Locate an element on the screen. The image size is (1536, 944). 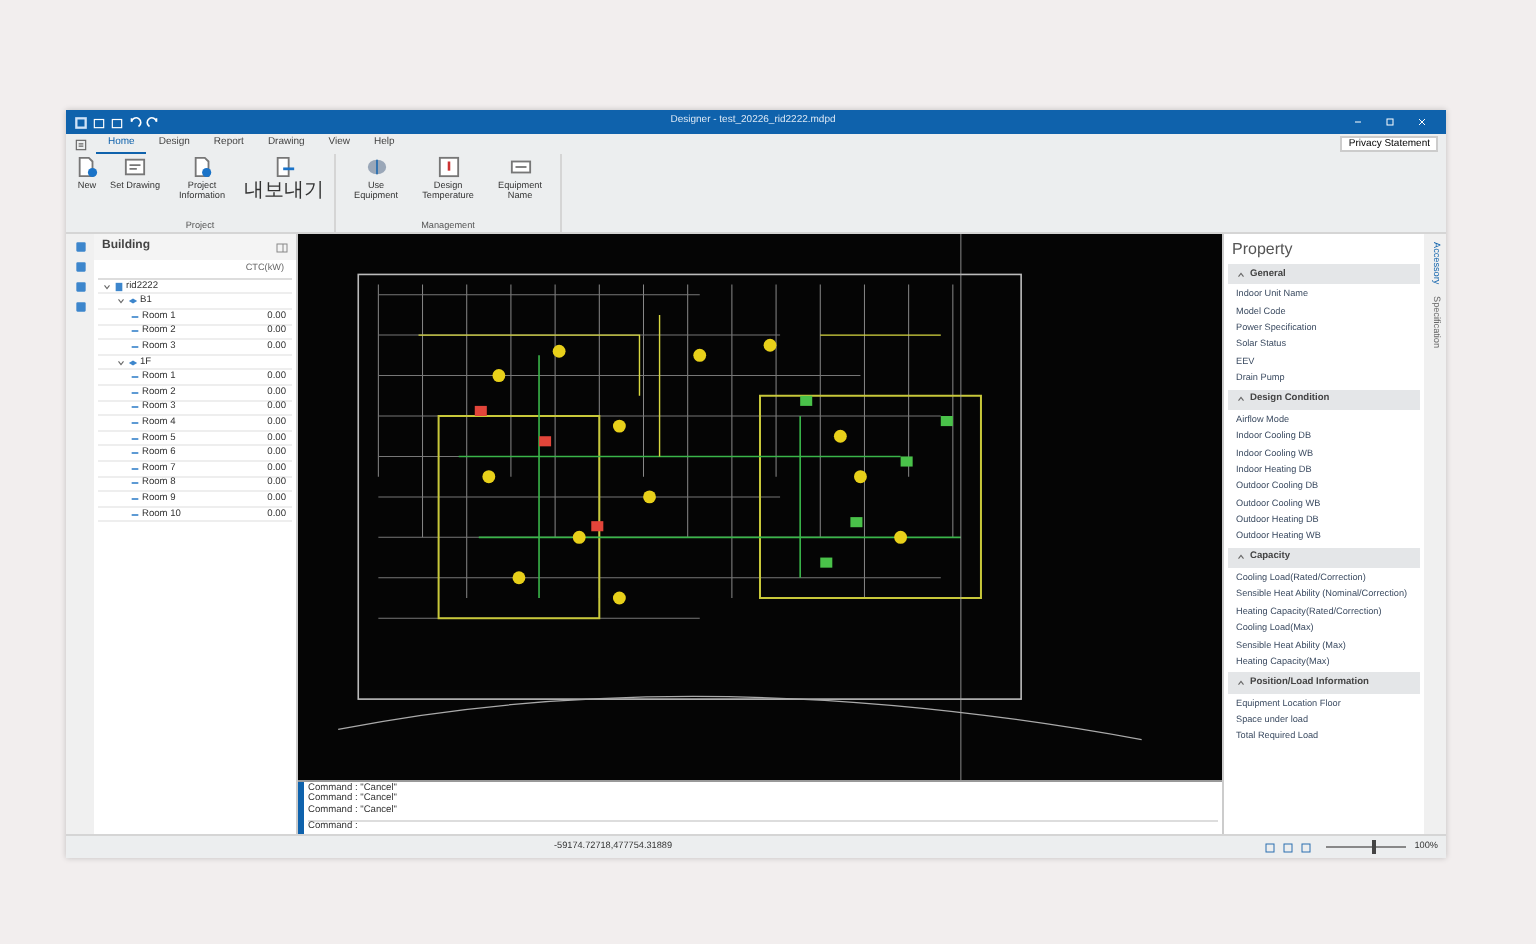
info-document-icon is located at coordinates (202, 167).